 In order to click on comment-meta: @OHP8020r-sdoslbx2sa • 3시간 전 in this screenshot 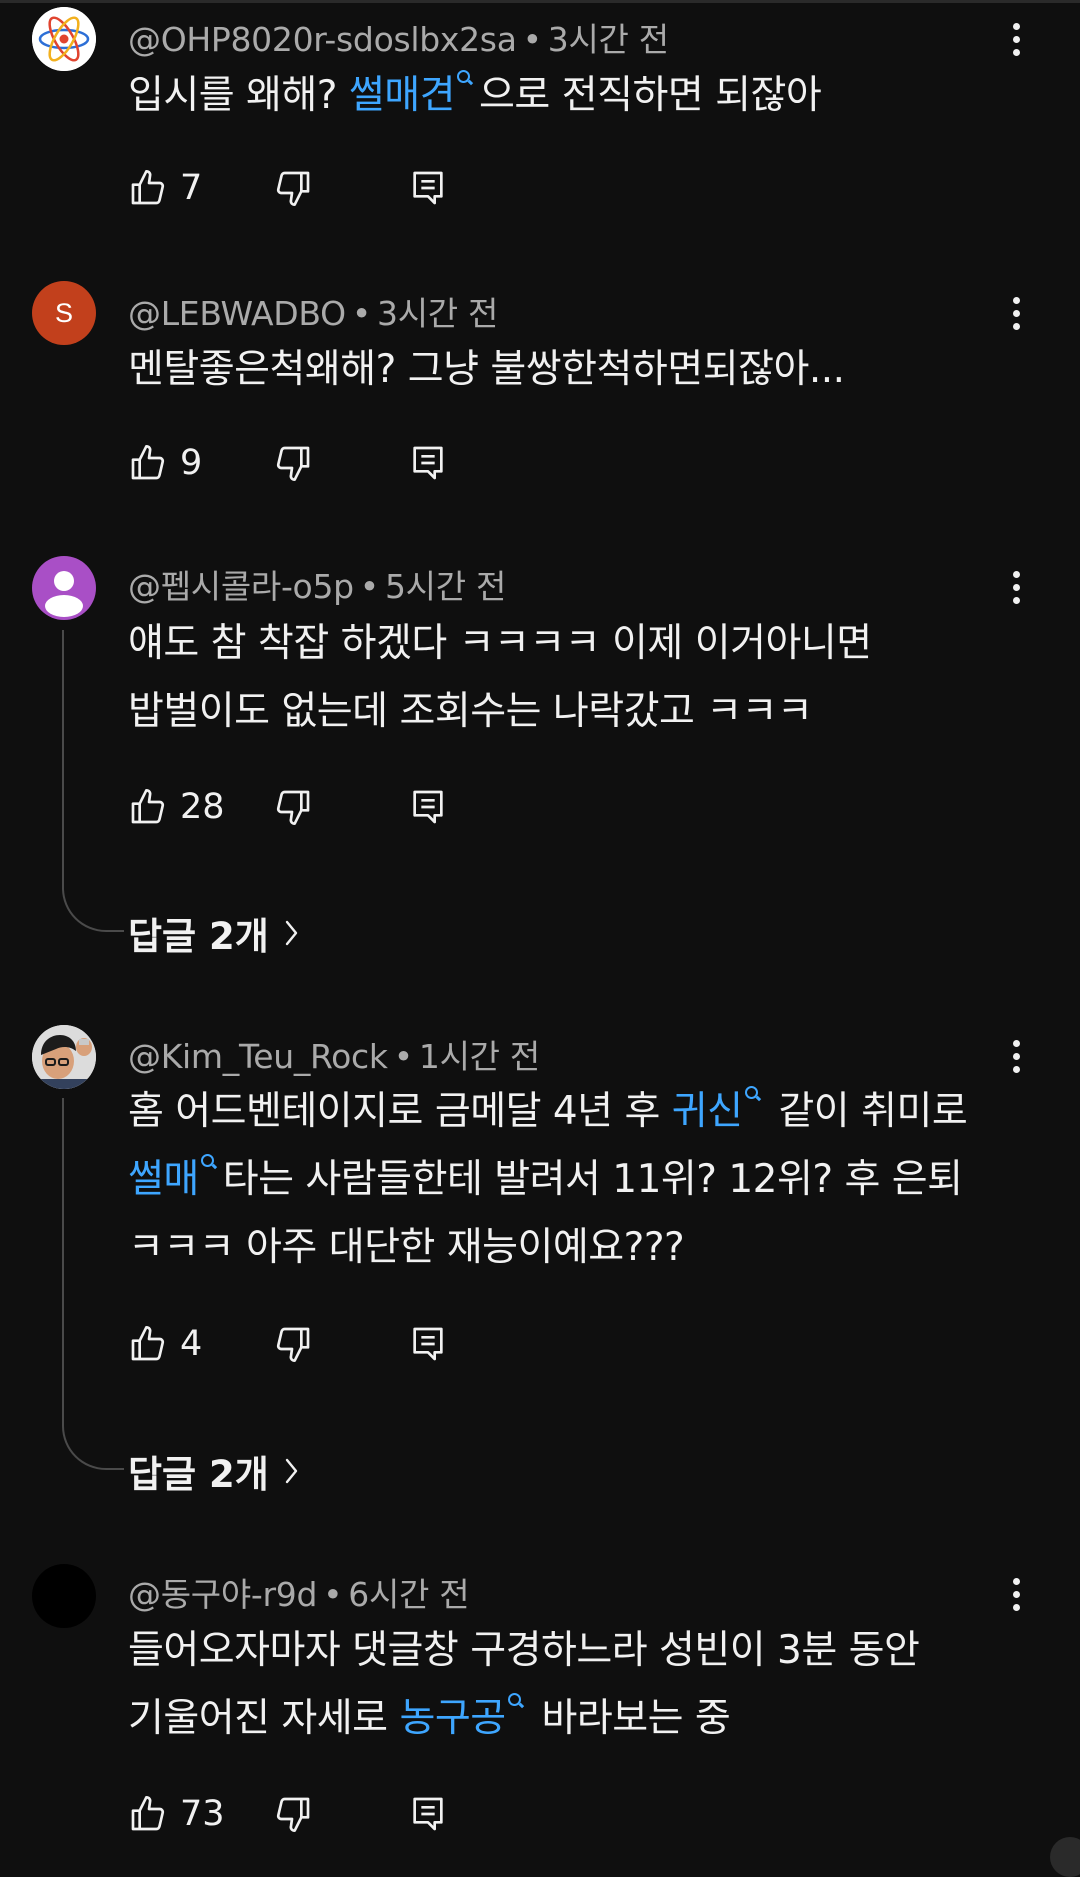, I will do `click(398, 37)`.